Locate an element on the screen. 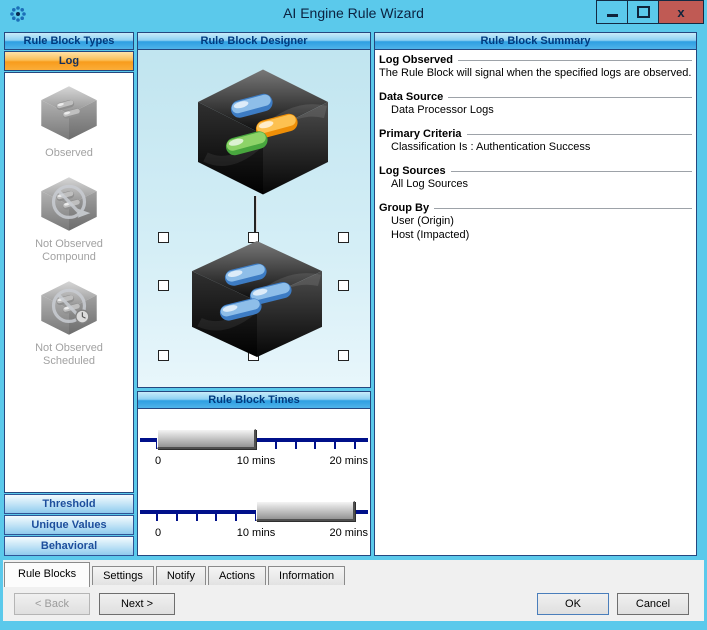 The image size is (707, 630). section-text: User (Origin) is located at coordinates (422, 221).